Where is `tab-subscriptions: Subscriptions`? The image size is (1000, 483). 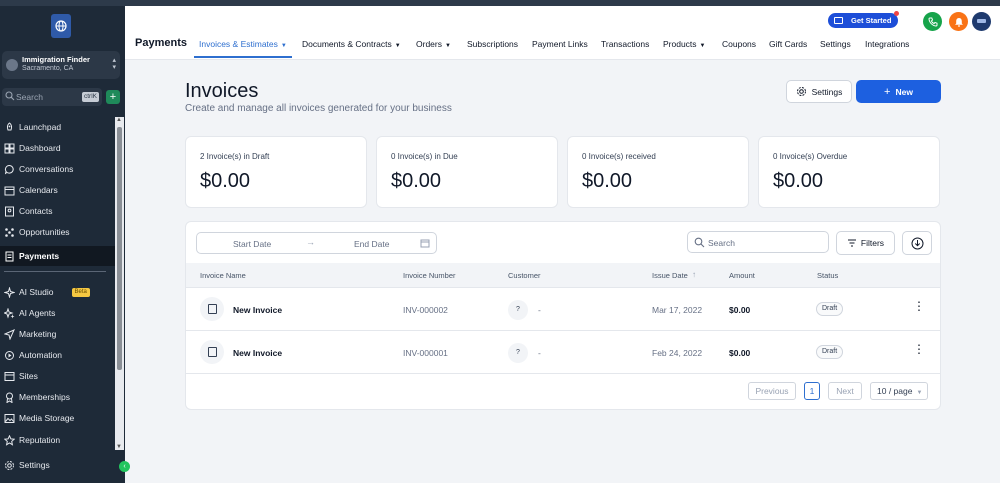 tab-subscriptions: Subscriptions is located at coordinates (492, 44).